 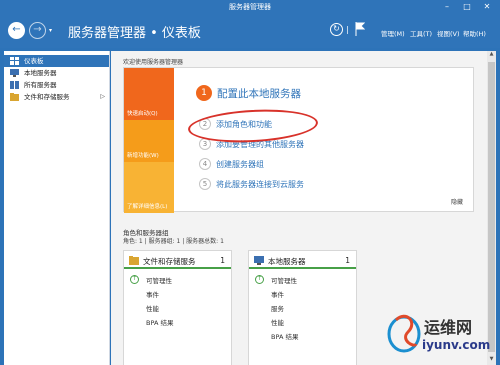 I want to click on card-file-storage: 文件和存储服务 1 ↑ 可管理性 事件 性能 BPA 结果, so click(x=177, y=307).